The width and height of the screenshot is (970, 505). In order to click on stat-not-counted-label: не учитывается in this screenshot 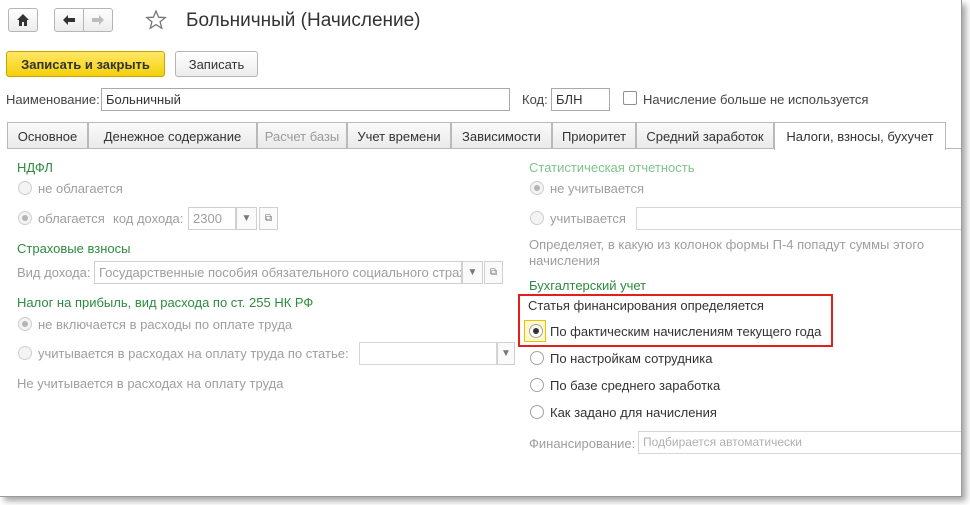, I will do `click(597, 188)`.